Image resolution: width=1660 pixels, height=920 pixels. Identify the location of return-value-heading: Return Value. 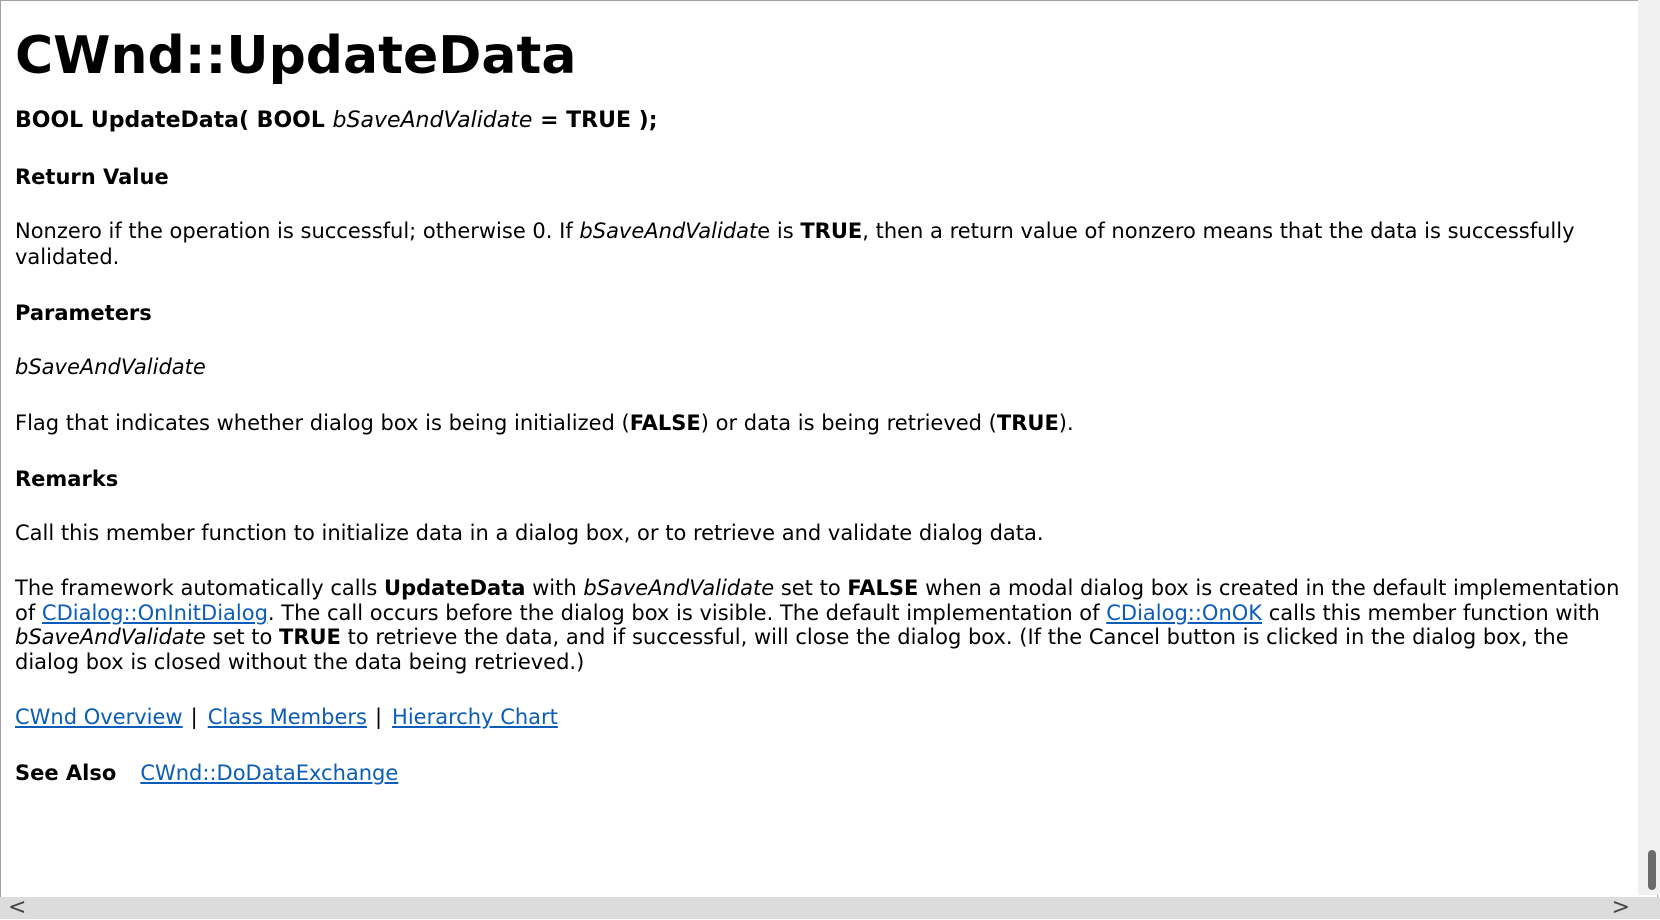
(92, 177).